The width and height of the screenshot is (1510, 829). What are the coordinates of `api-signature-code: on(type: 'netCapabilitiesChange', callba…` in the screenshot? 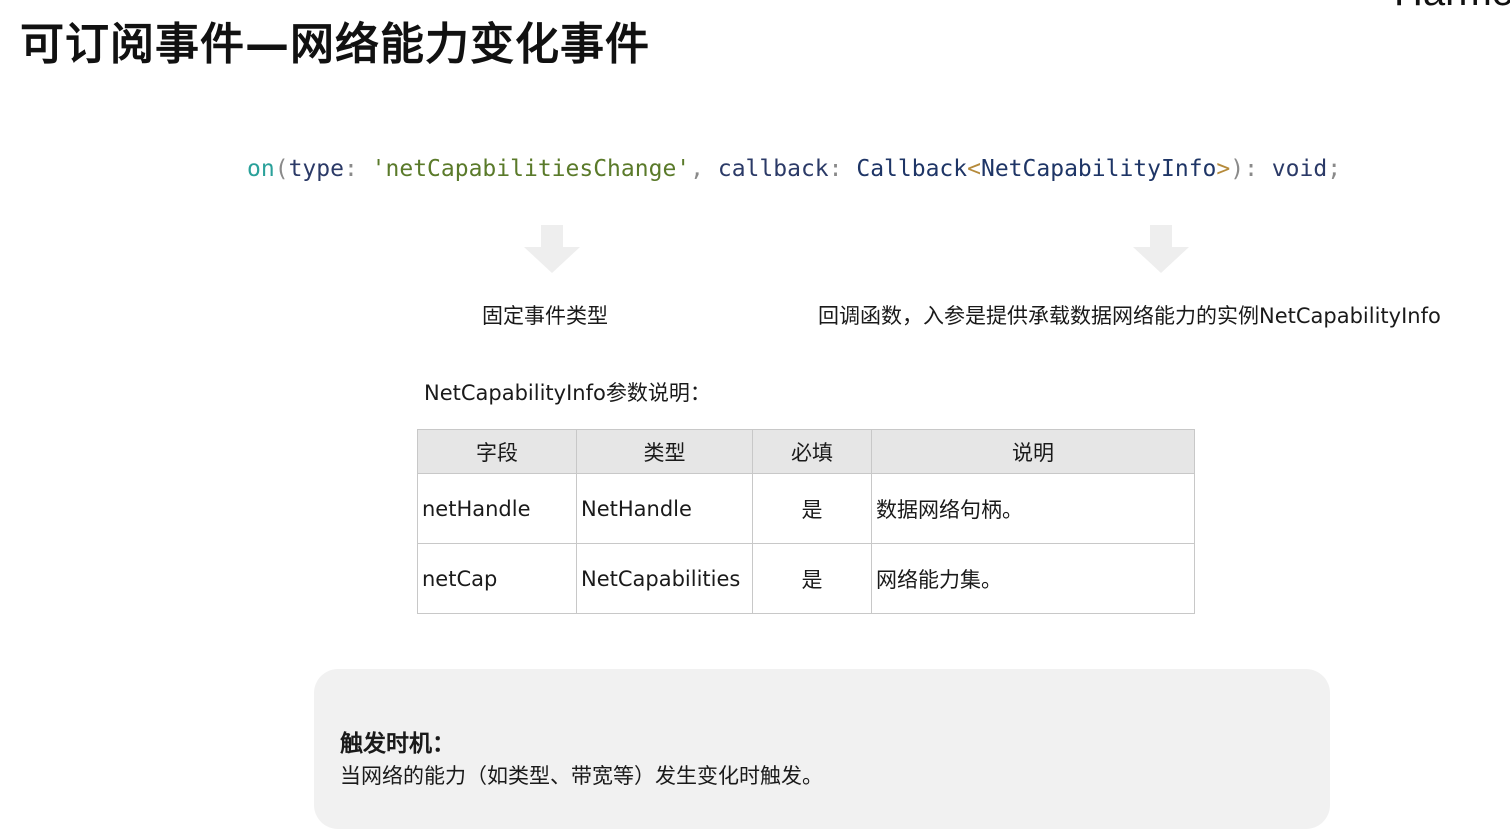 It's located at (794, 169).